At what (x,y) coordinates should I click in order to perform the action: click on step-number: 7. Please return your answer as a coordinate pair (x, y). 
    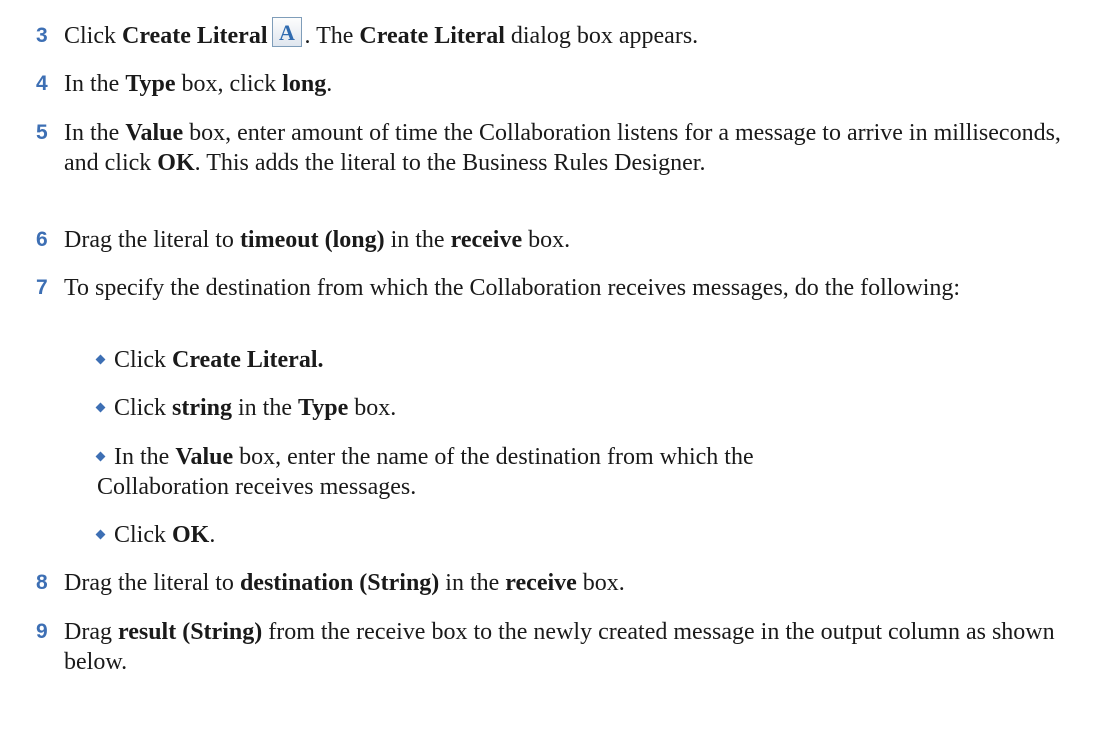
    Looking at the image, I should click on (42, 287).